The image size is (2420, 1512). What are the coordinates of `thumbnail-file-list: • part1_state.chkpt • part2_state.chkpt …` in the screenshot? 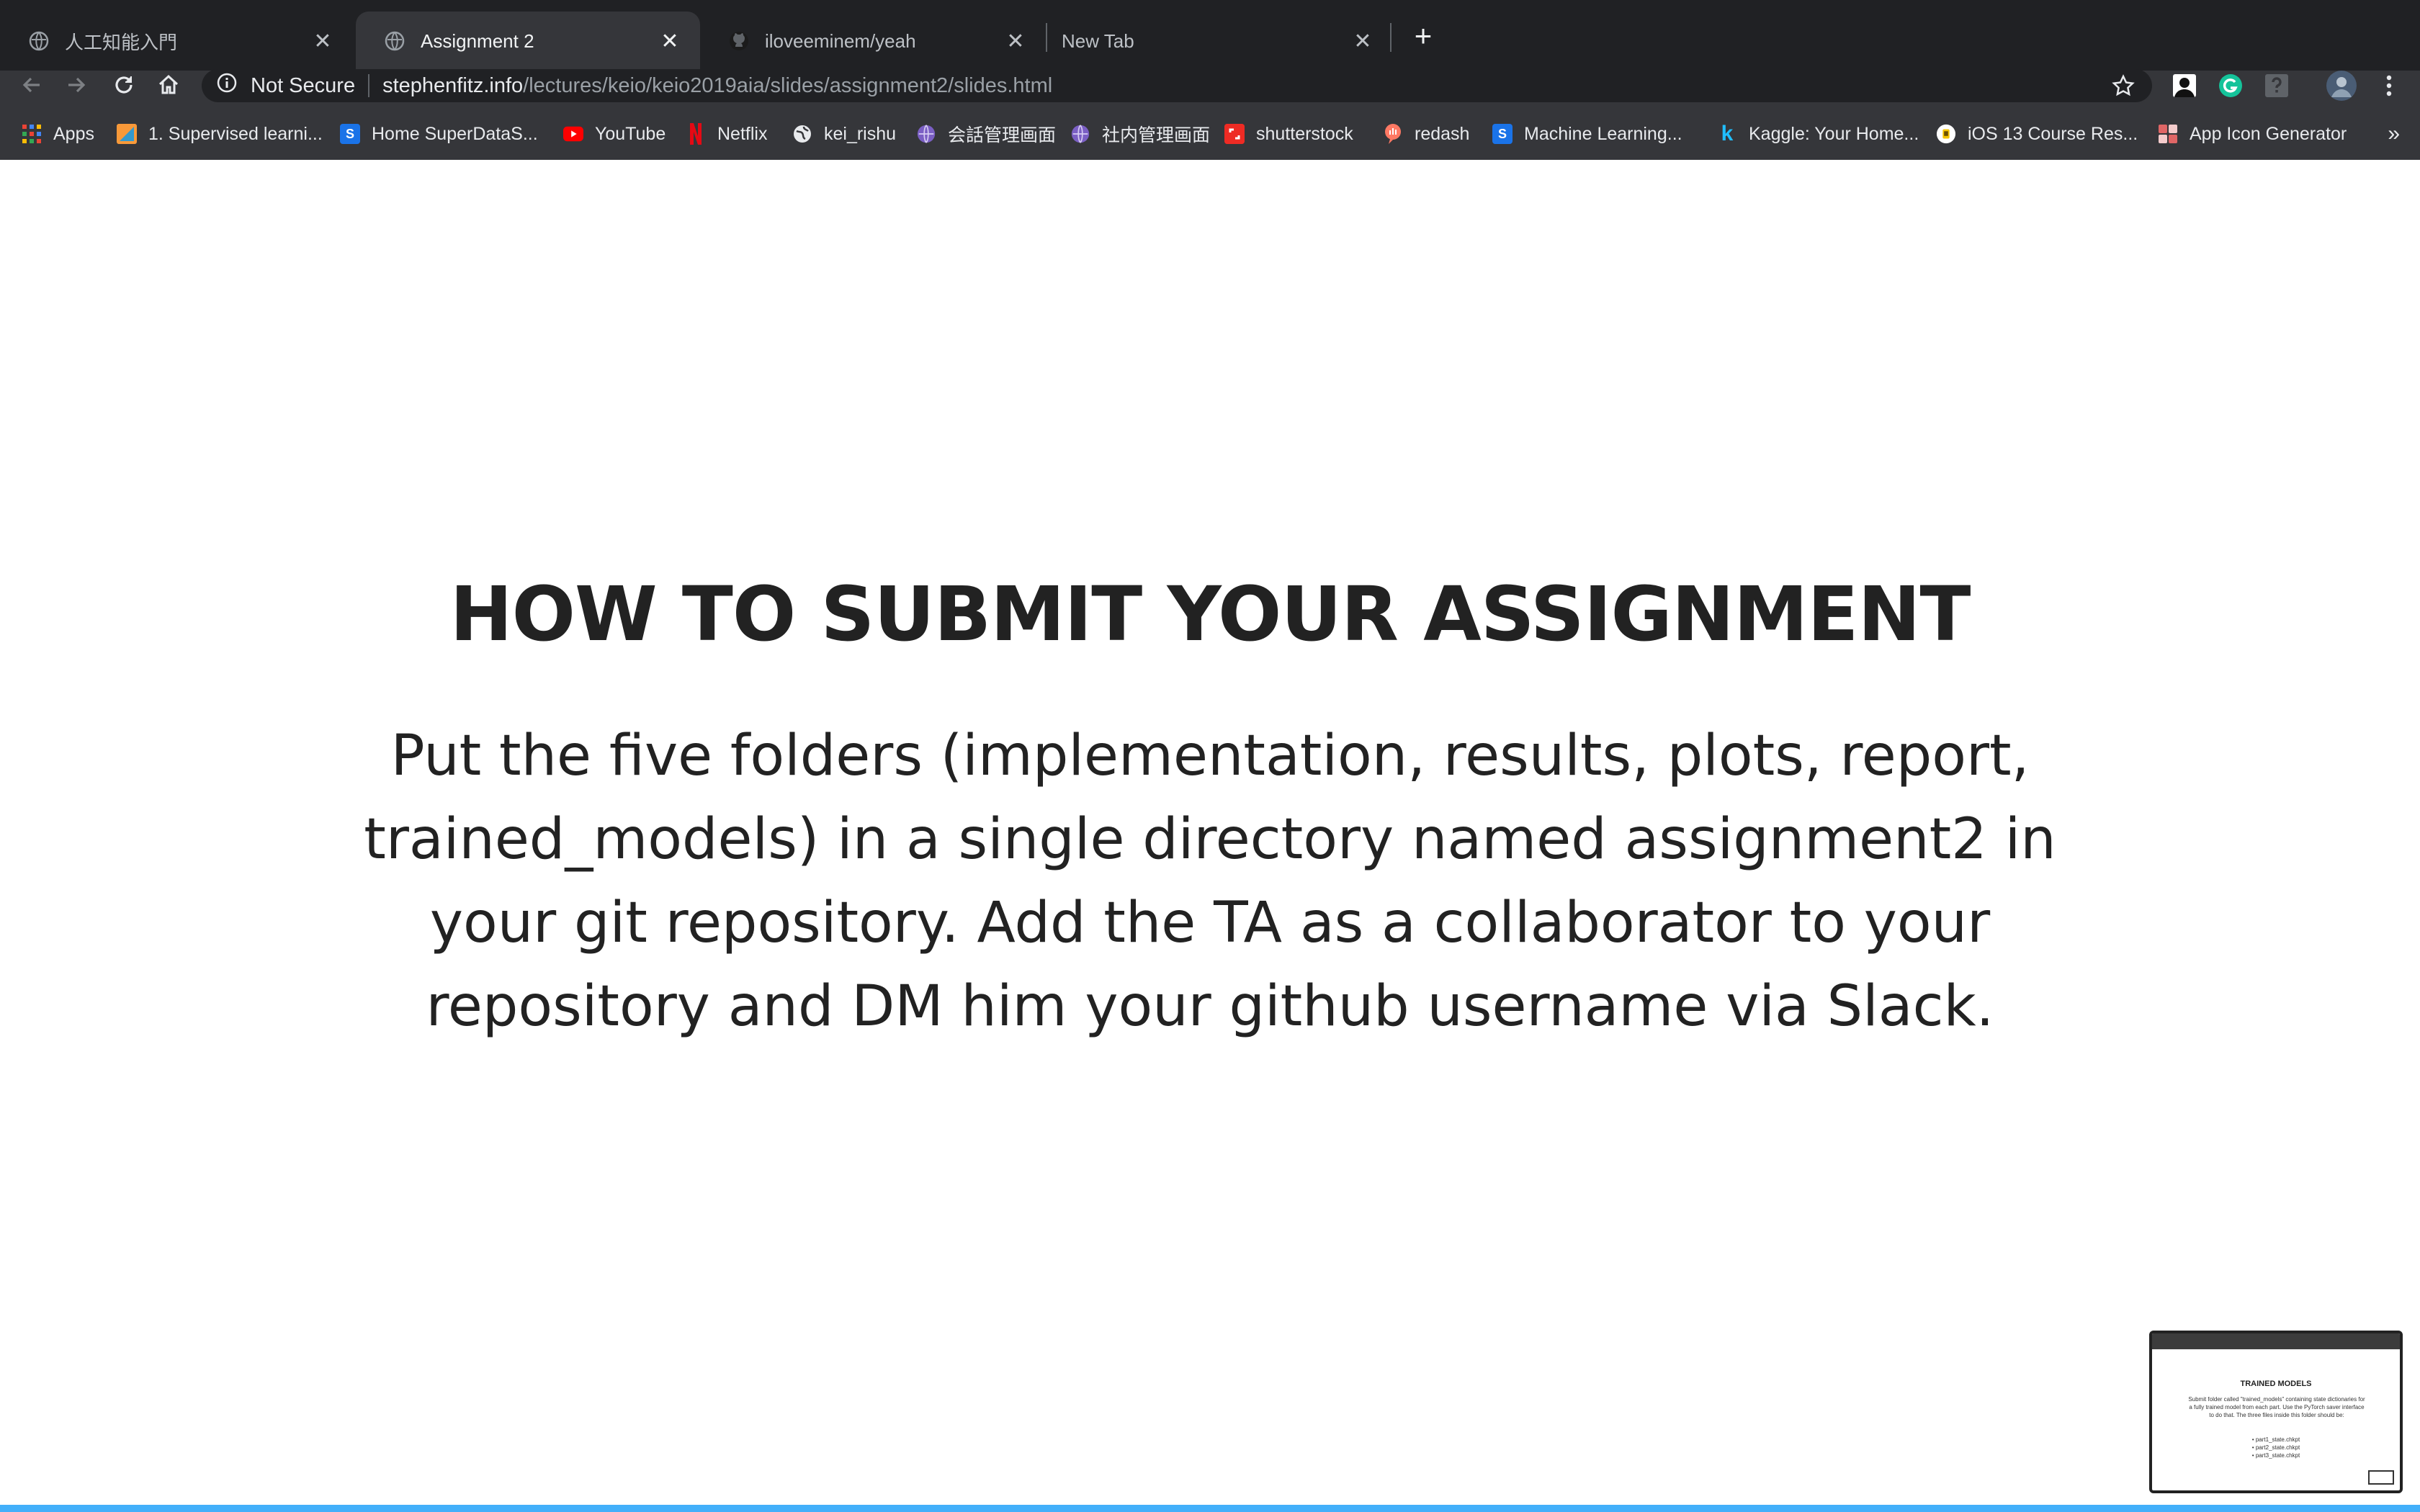 It's located at (2276, 1447).